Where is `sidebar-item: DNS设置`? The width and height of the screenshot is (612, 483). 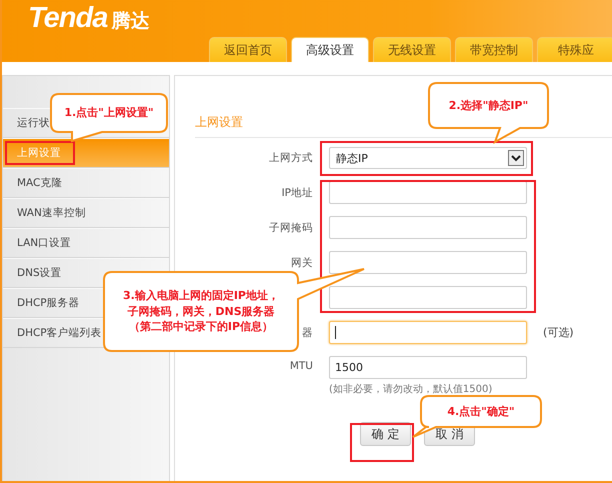
sidebar-item: DNS设置 is located at coordinates (39, 273).